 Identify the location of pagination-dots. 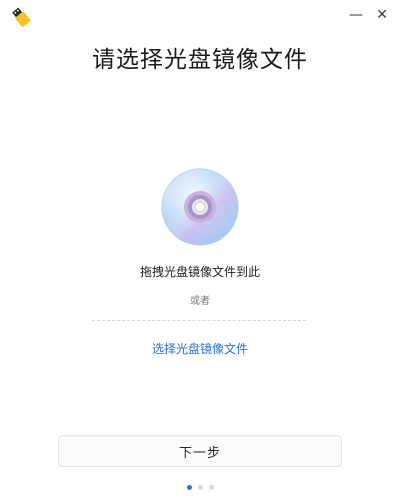
(200, 487).